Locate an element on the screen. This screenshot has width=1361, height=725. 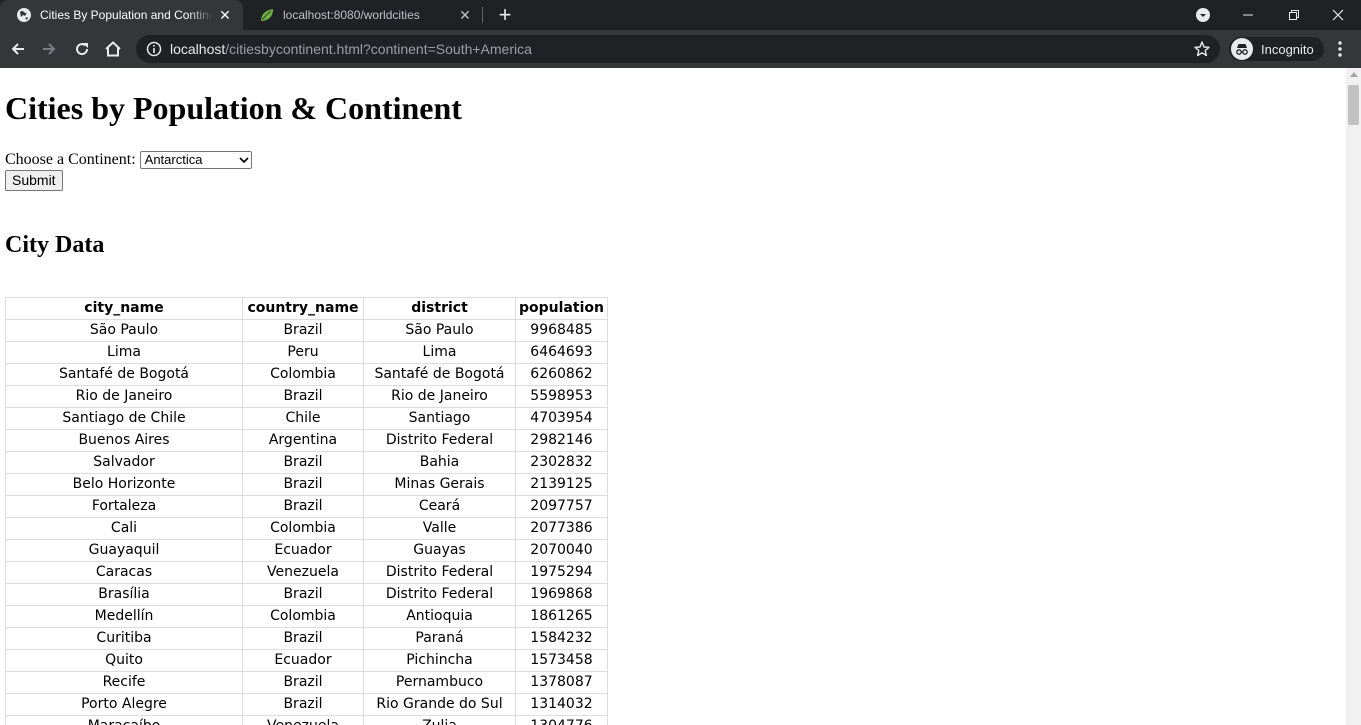
population-cell: 1378087 is located at coordinates (561, 682).